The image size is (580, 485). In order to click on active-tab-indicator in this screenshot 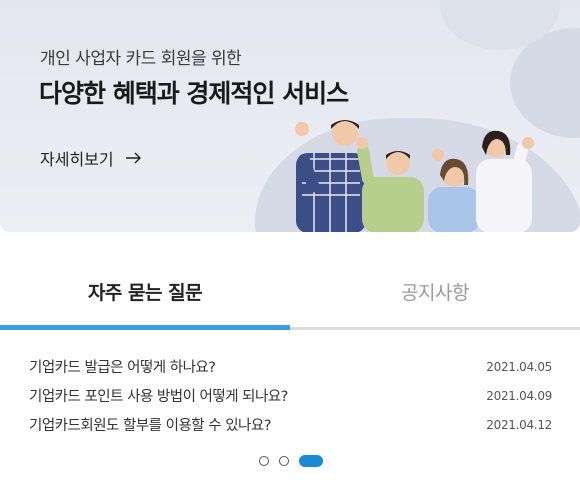, I will do `click(145, 327)`.